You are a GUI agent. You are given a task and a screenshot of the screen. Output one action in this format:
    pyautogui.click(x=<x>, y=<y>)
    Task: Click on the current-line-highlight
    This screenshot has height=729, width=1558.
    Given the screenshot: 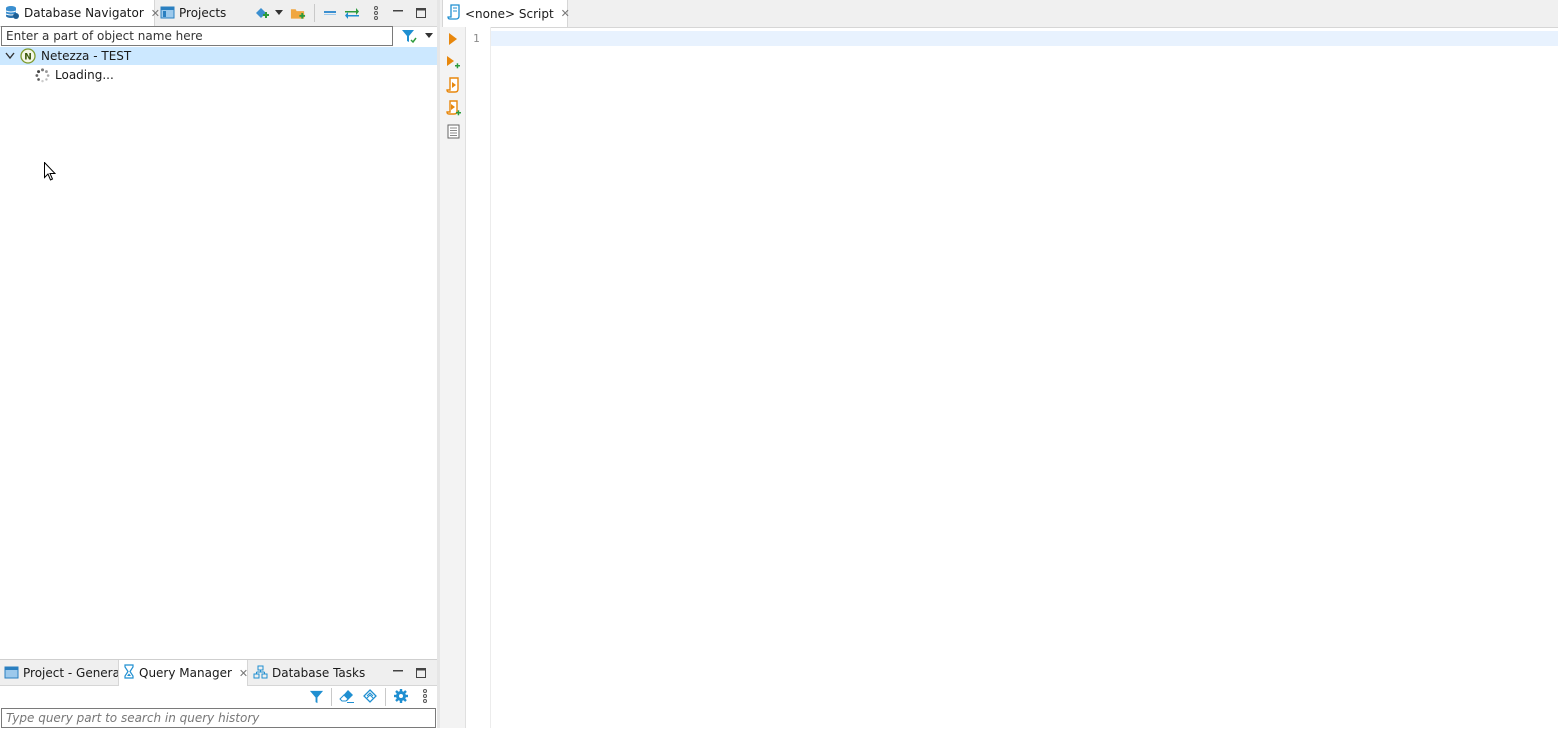 What is the action you would take?
    pyautogui.click(x=1024, y=38)
    